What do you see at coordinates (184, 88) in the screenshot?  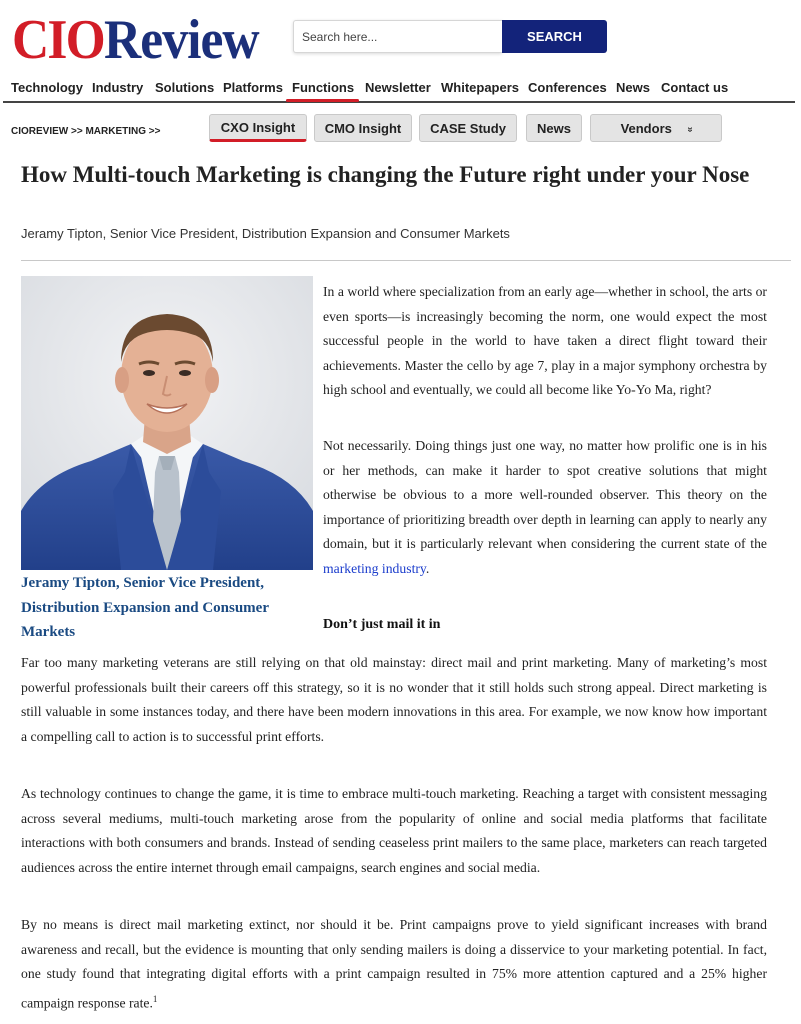 I see `nav-solutions: Solutions` at bounding box center [184, 88].